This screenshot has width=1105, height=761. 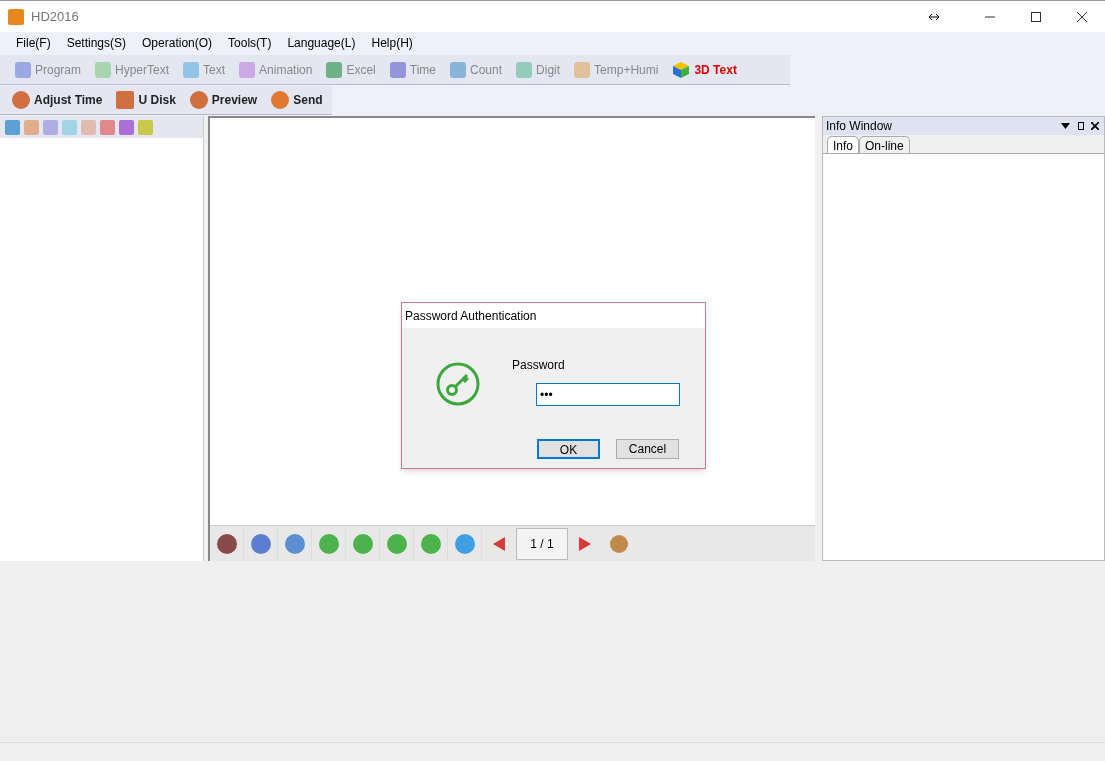 I want to click on window-title: HD2016, so click(x=55, y=16).